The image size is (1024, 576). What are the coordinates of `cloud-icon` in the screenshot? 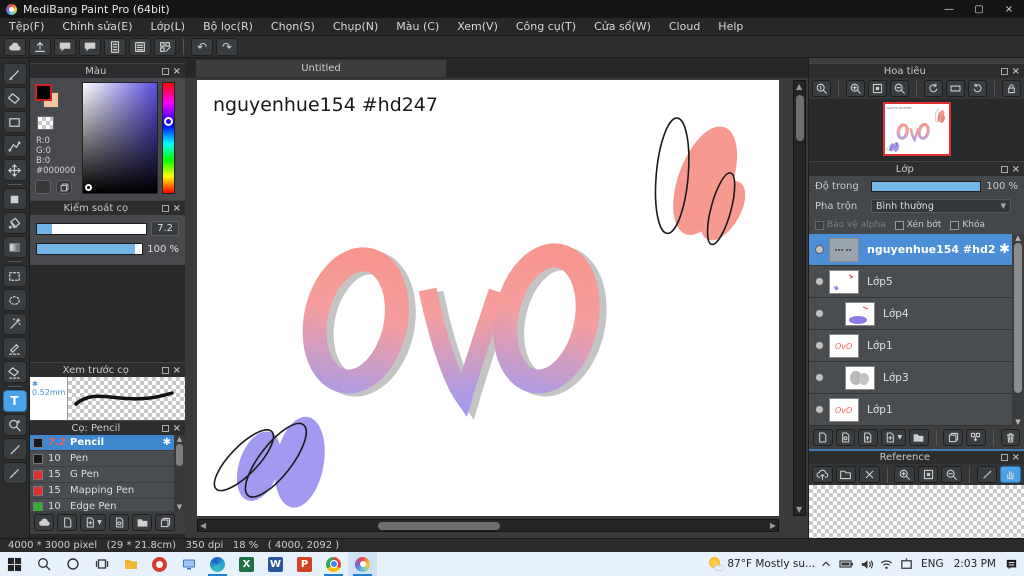 It's located at (15, 46).